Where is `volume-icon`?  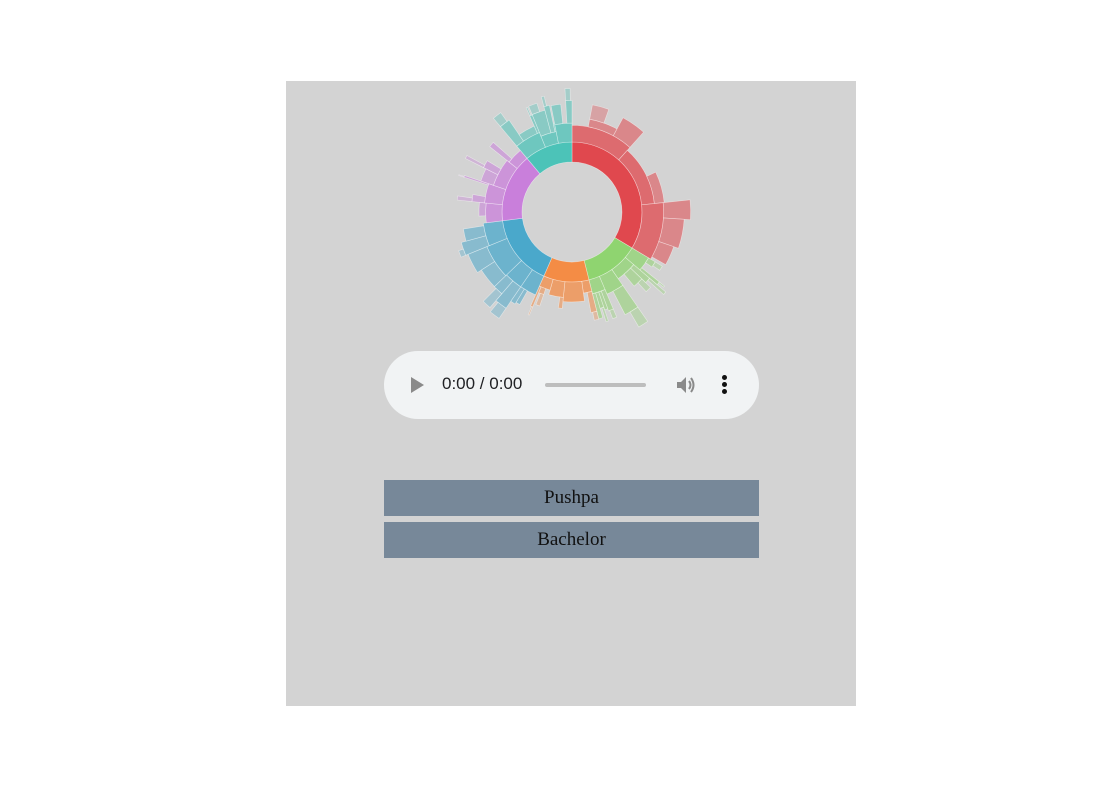
volume-icon is located at coordinates (686, 385).